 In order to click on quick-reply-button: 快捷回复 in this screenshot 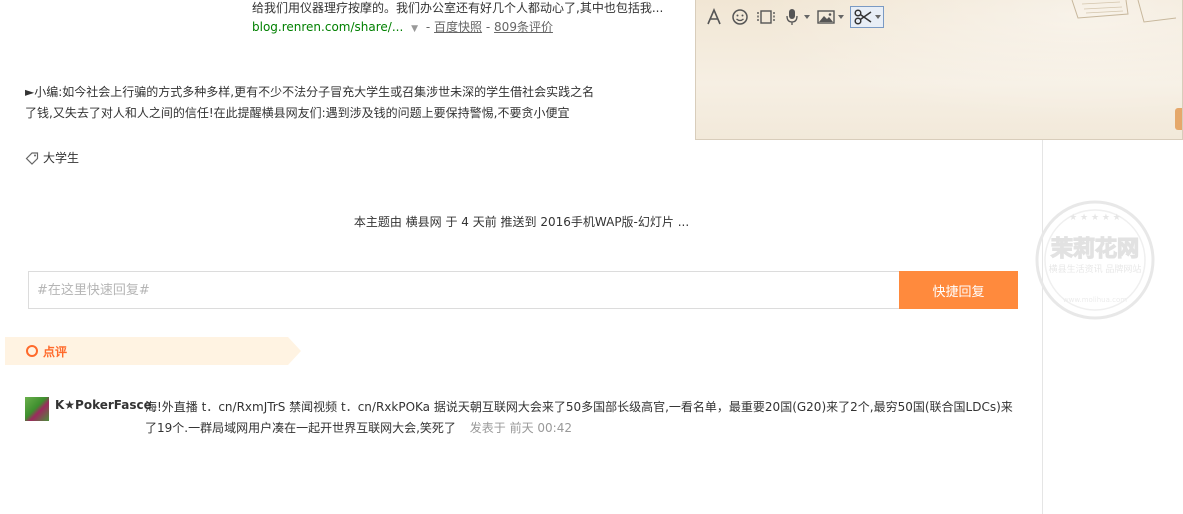, I will do `click(958, 290)`.